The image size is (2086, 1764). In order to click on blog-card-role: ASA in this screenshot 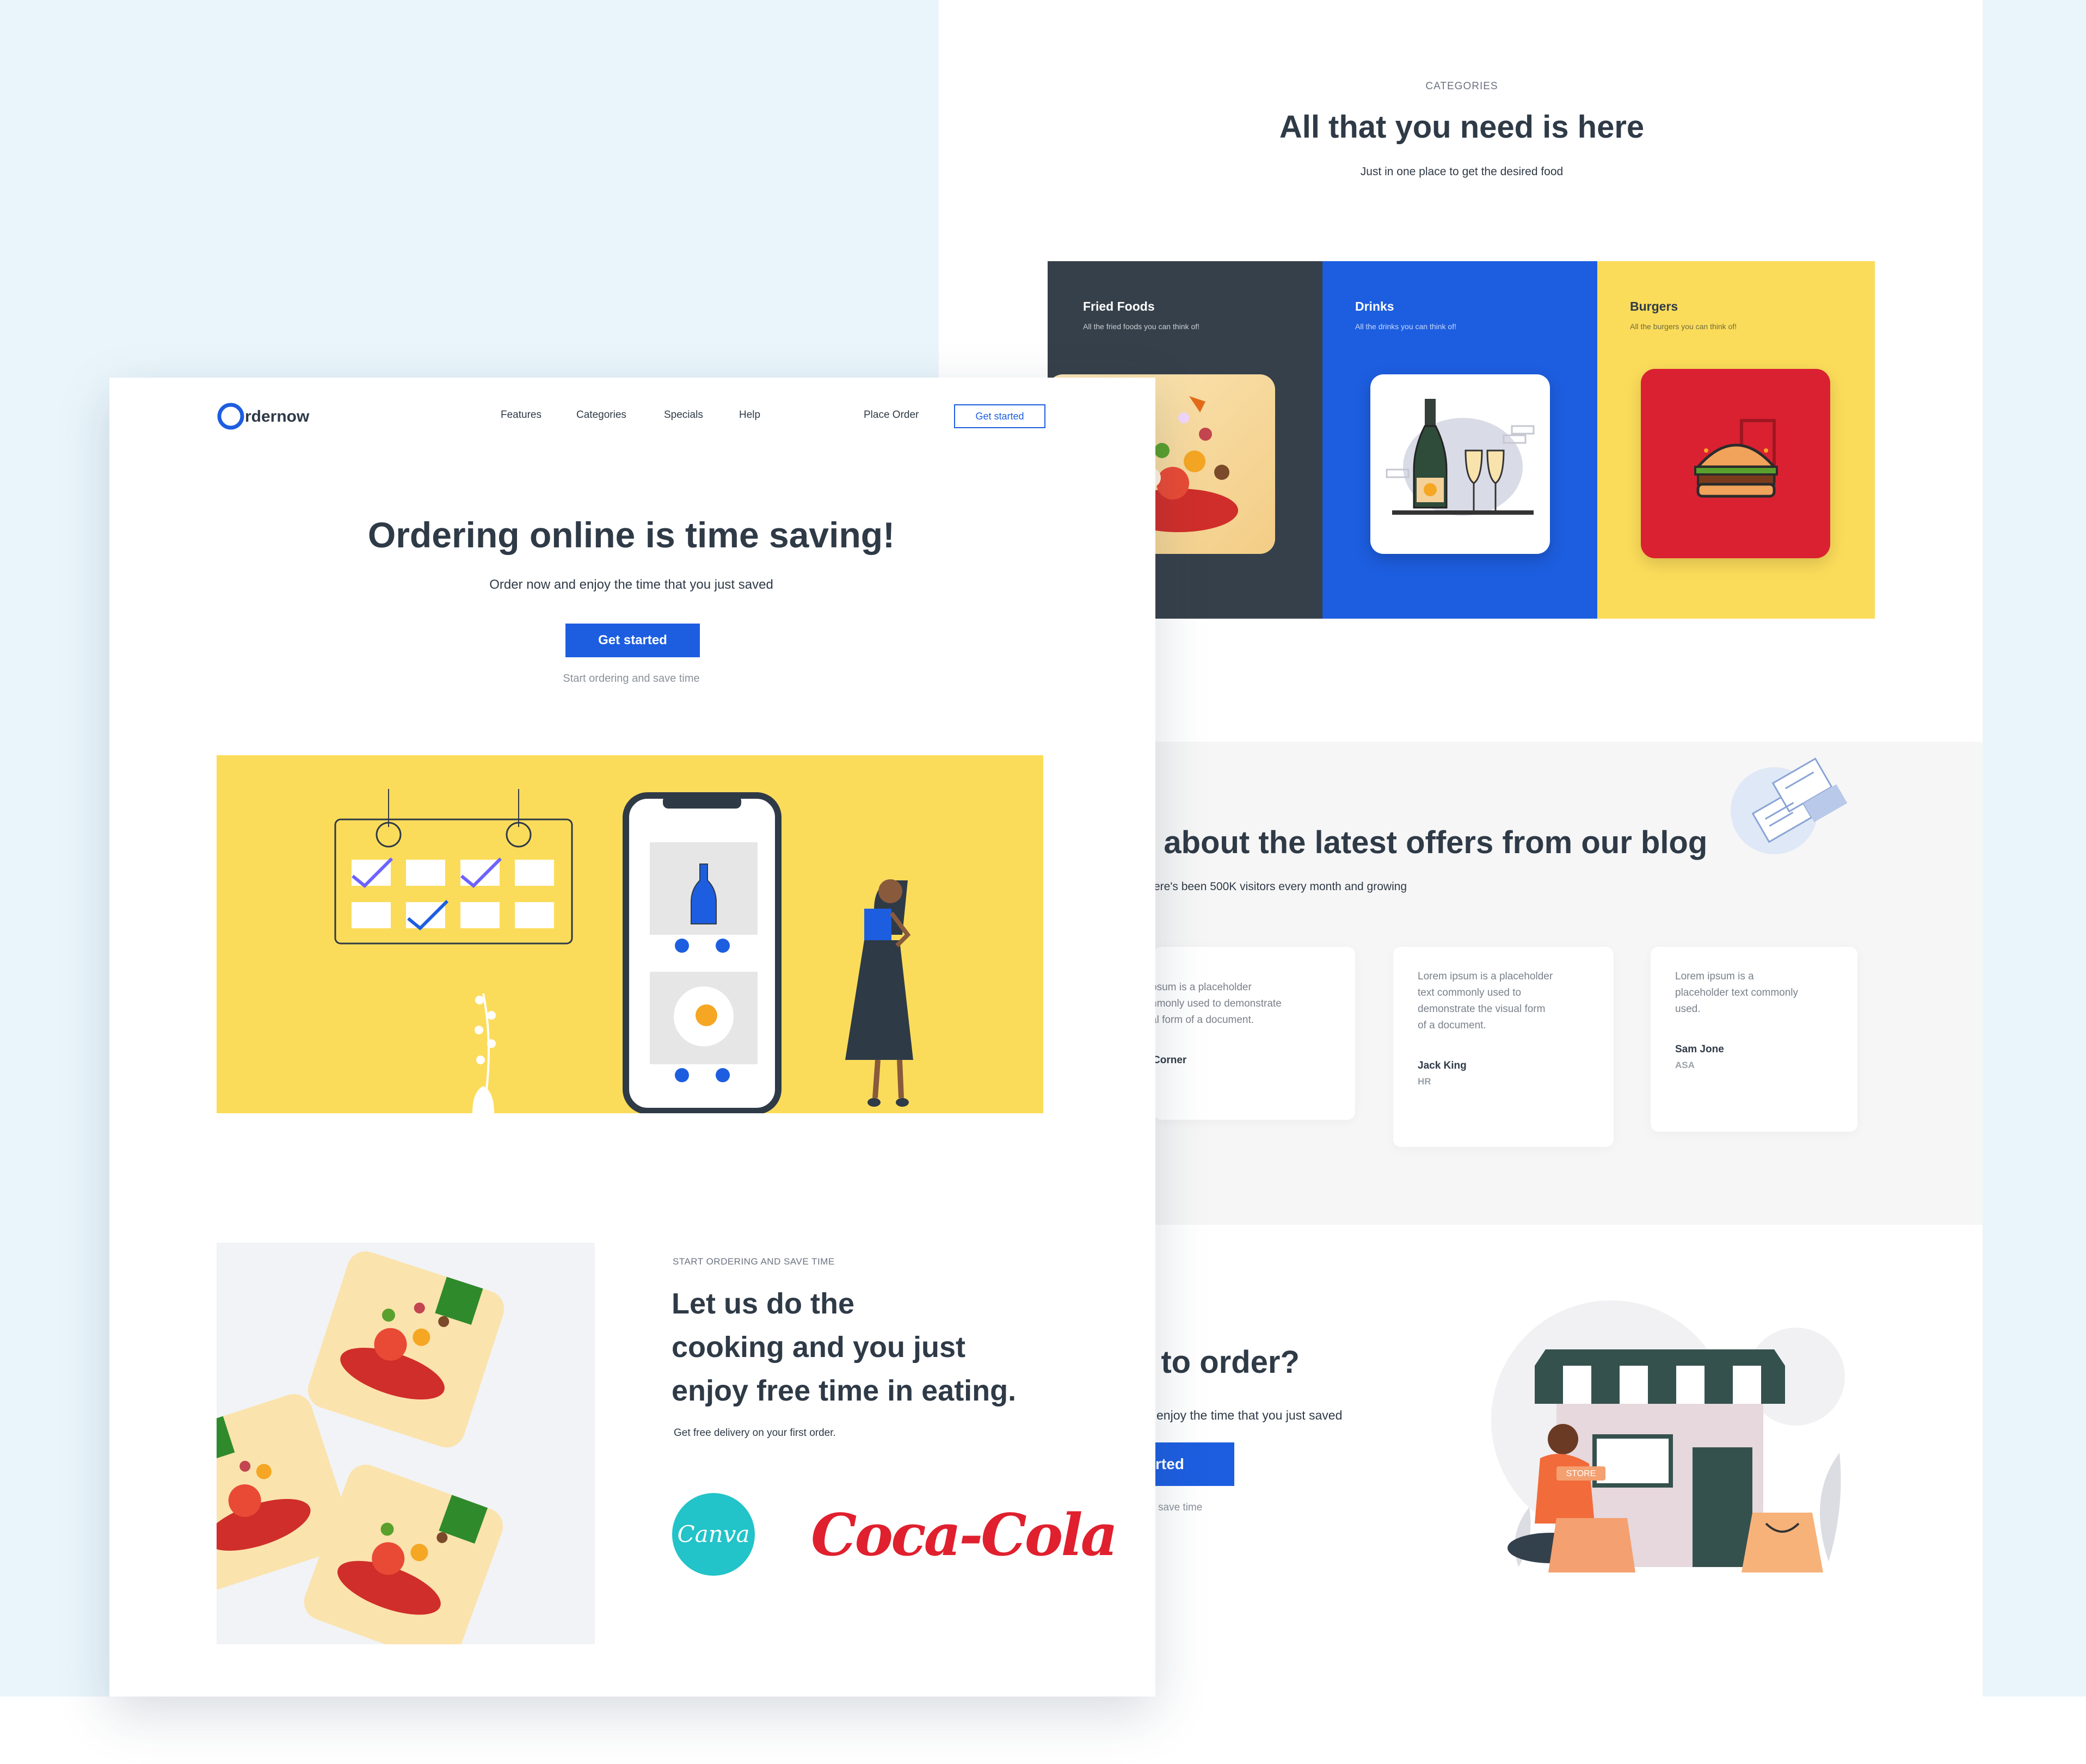, I will do `click(1685, 1065)`.